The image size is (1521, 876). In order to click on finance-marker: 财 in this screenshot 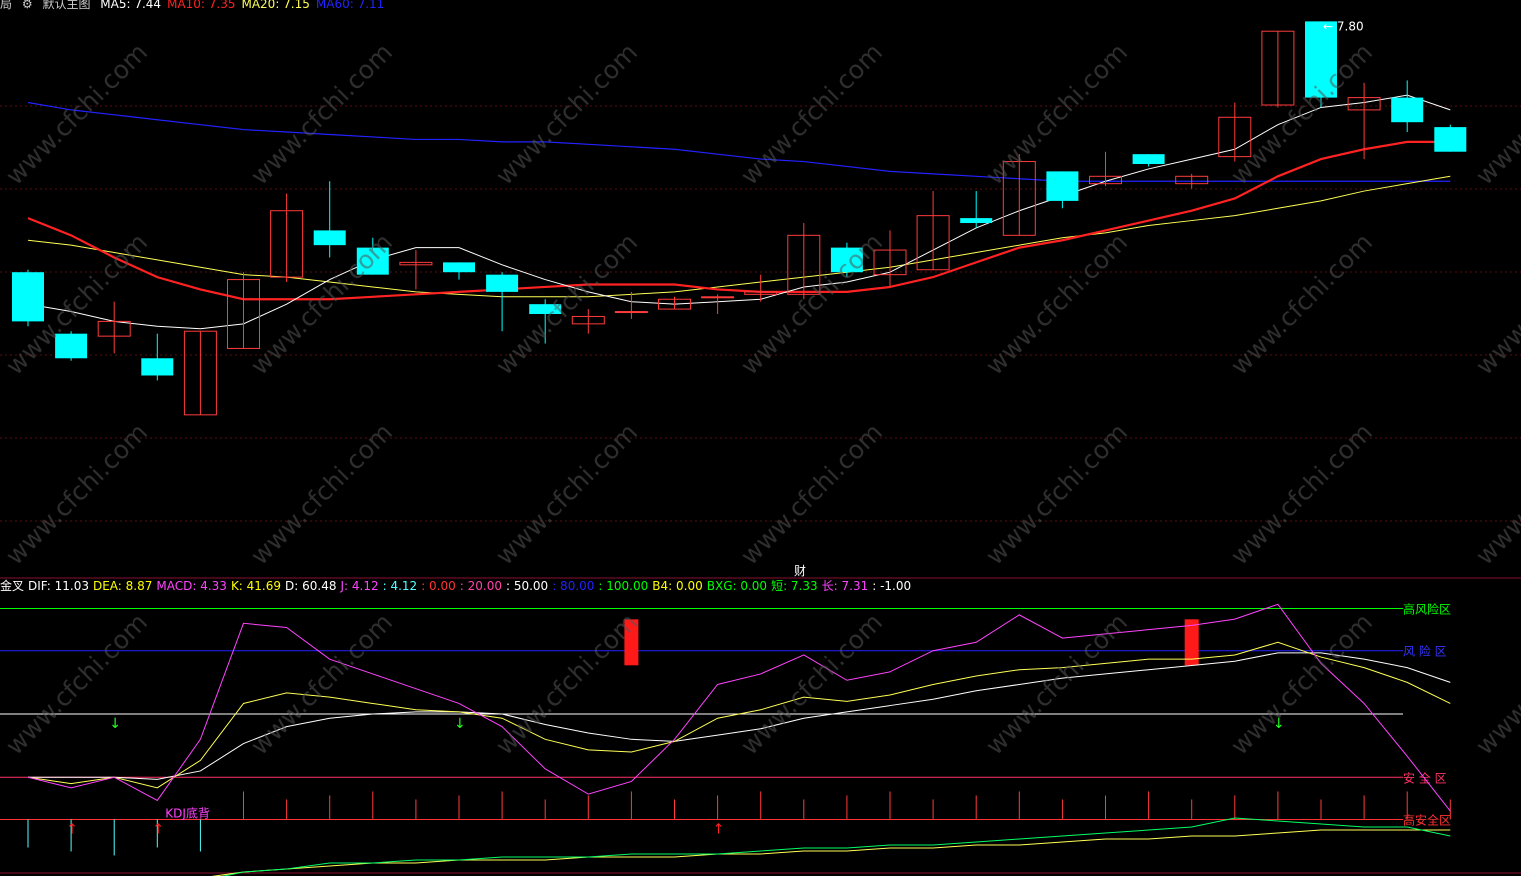, I will do `click(800, 571)`.